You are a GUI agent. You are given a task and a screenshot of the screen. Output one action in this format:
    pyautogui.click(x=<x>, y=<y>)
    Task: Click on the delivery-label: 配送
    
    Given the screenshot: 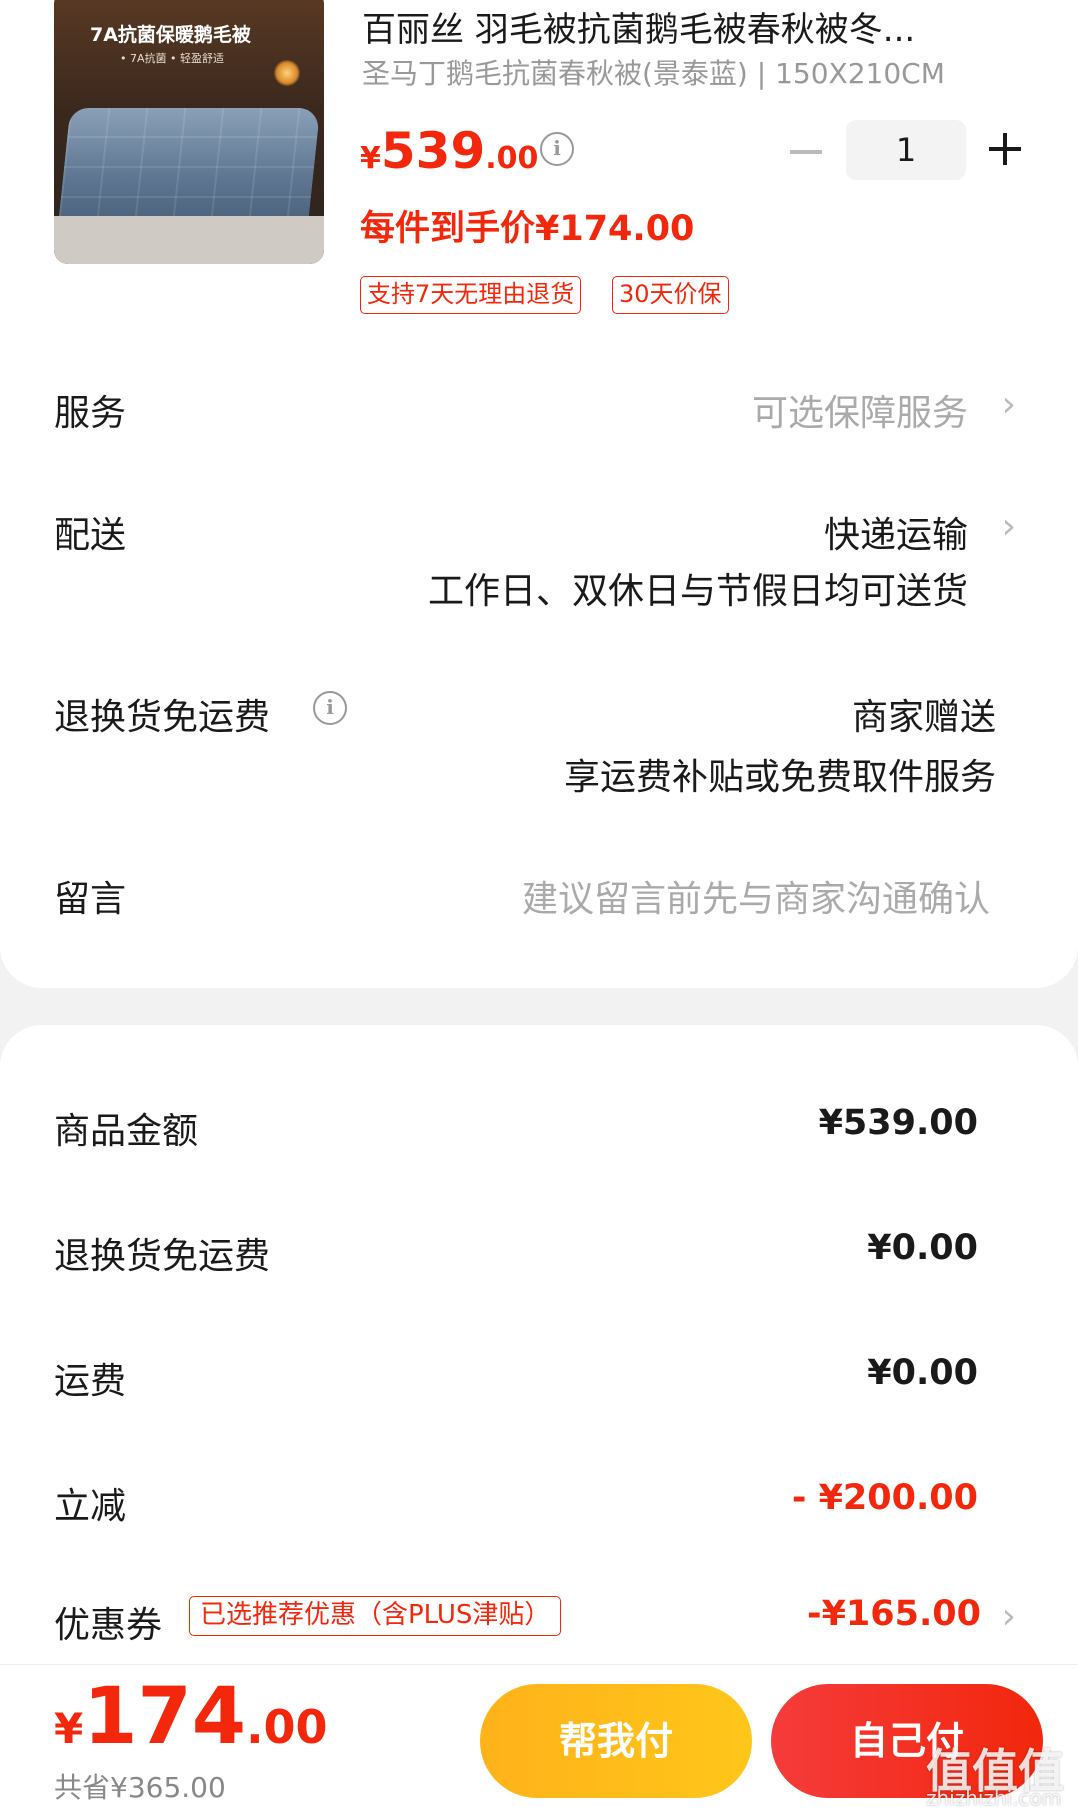 What is the action you would take?
    pyautogui.click(x=90, y=535)
    